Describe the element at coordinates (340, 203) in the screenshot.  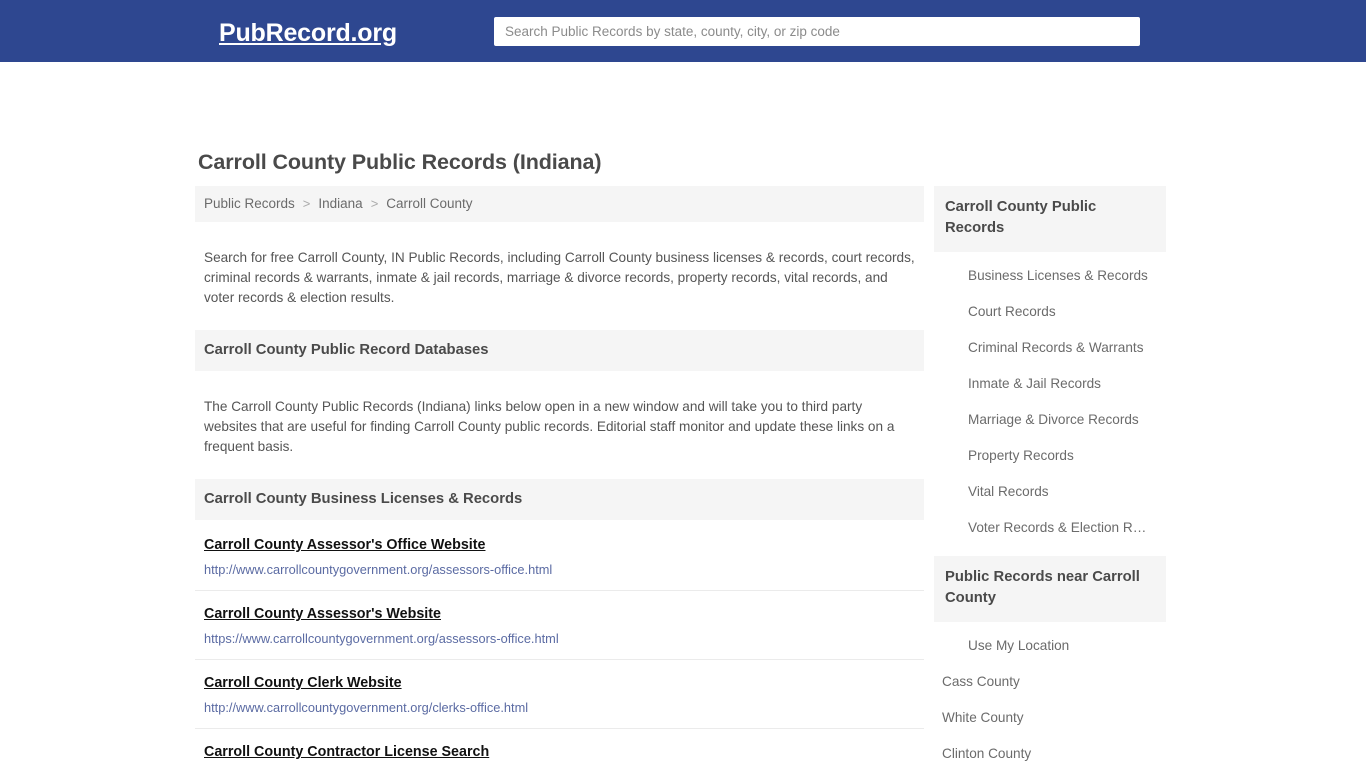
I see `breadcrumb-item-indiana: Indiana` at that location.